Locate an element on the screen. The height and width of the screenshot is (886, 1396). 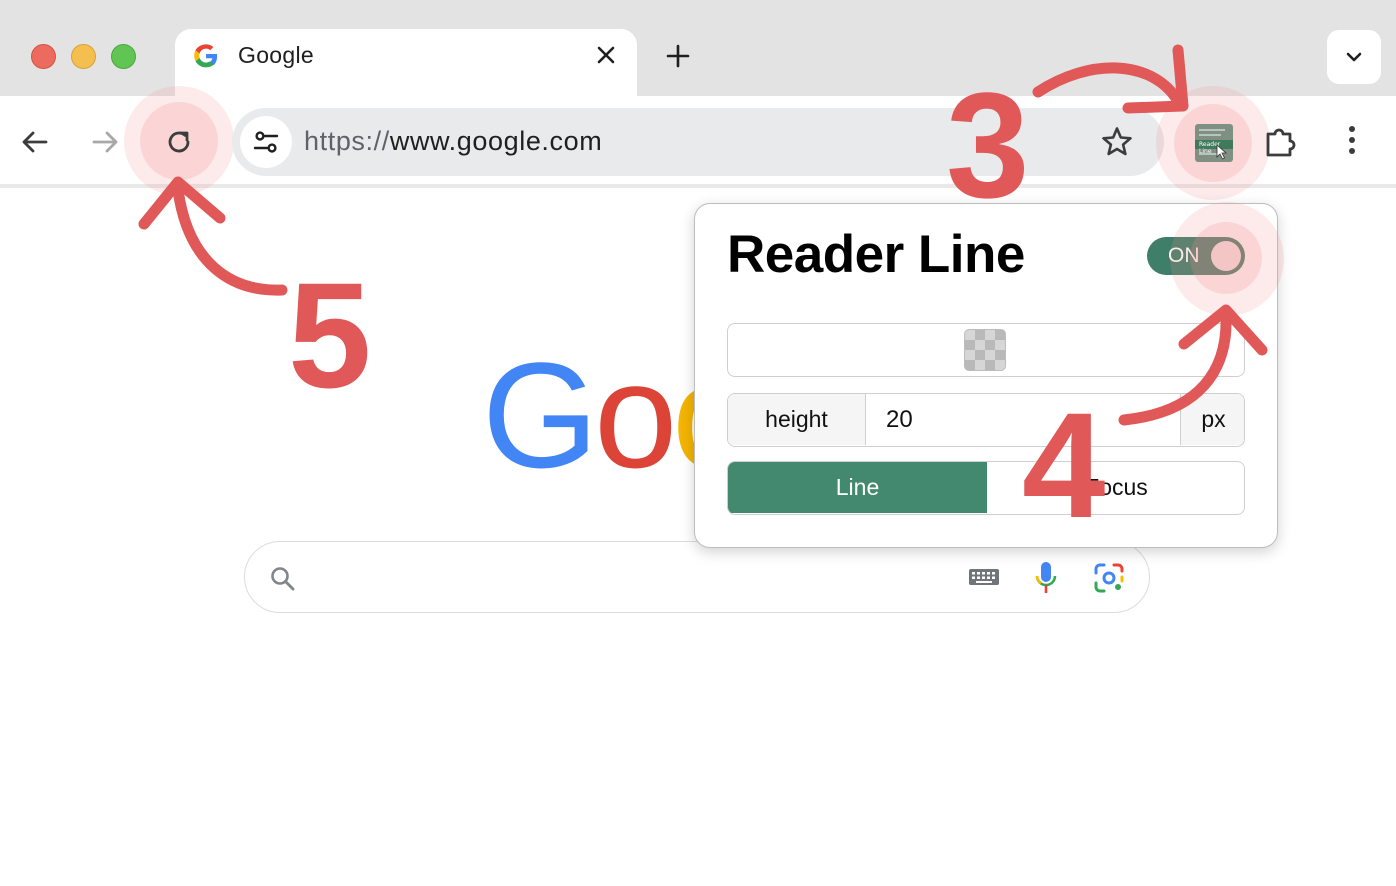
mode-segmented-control: Line Focus is located at coordinates (986, 488).